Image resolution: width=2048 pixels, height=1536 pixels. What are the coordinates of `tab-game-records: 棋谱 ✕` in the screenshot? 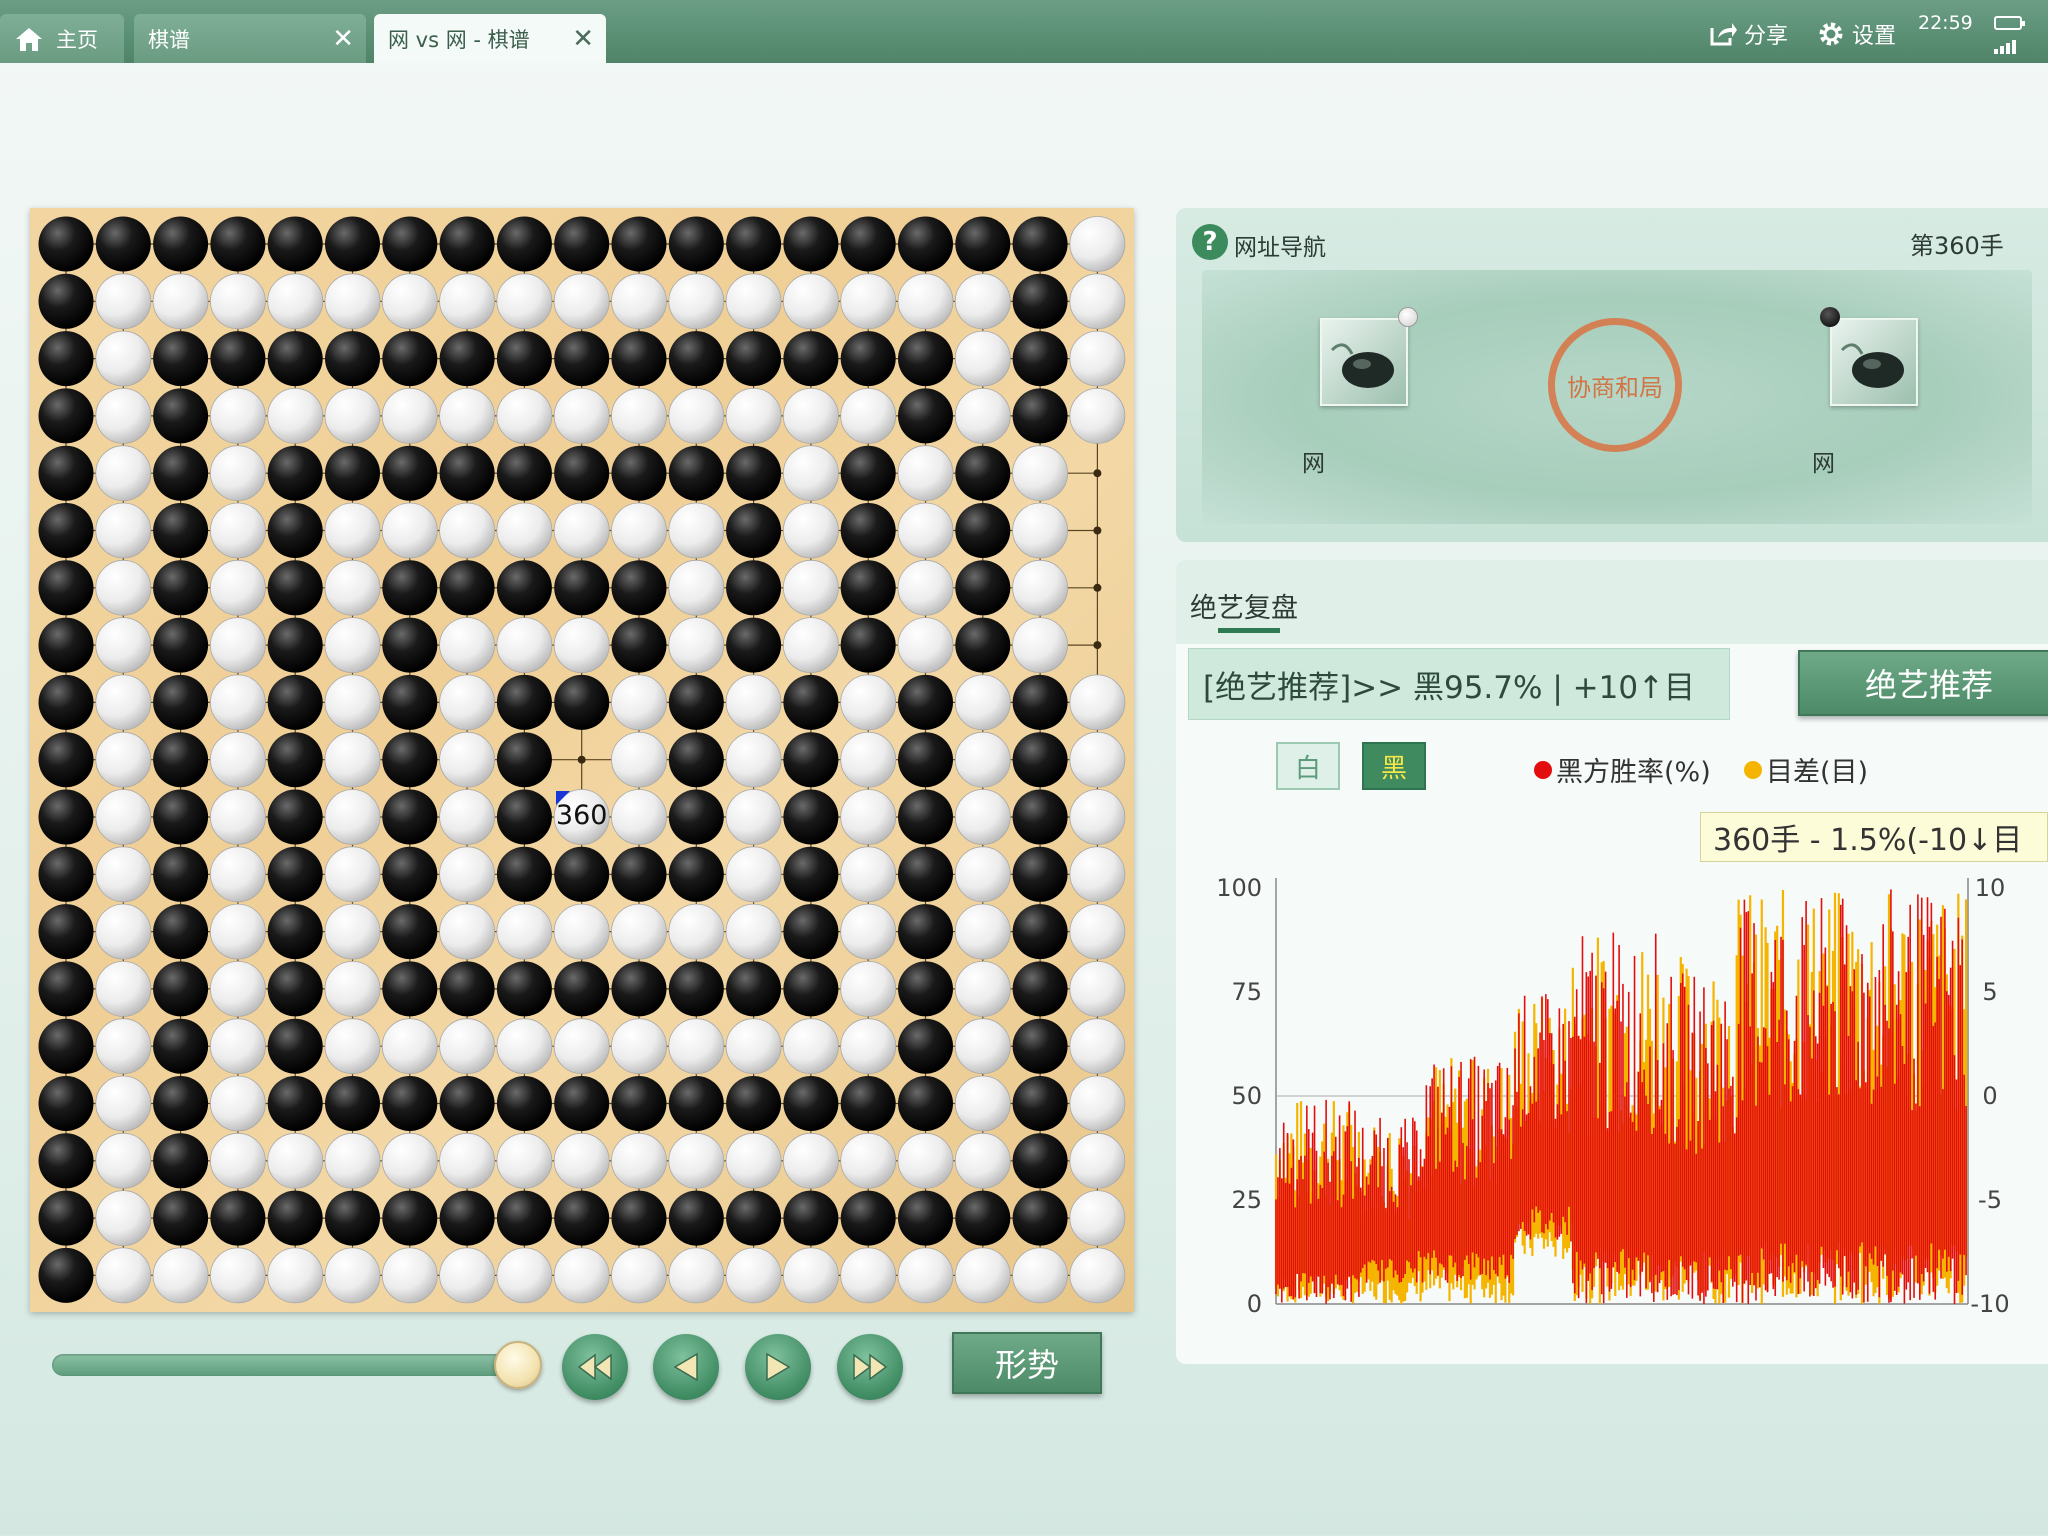 It's located at (250, 38).